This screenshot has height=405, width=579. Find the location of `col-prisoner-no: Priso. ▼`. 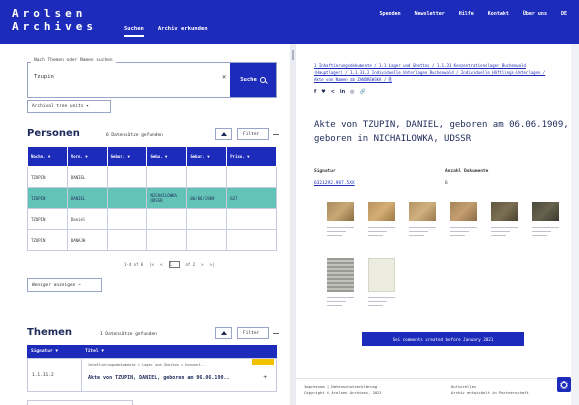

col-prisoner-no: Priso. ▼ is located at coordinates (251, 156).